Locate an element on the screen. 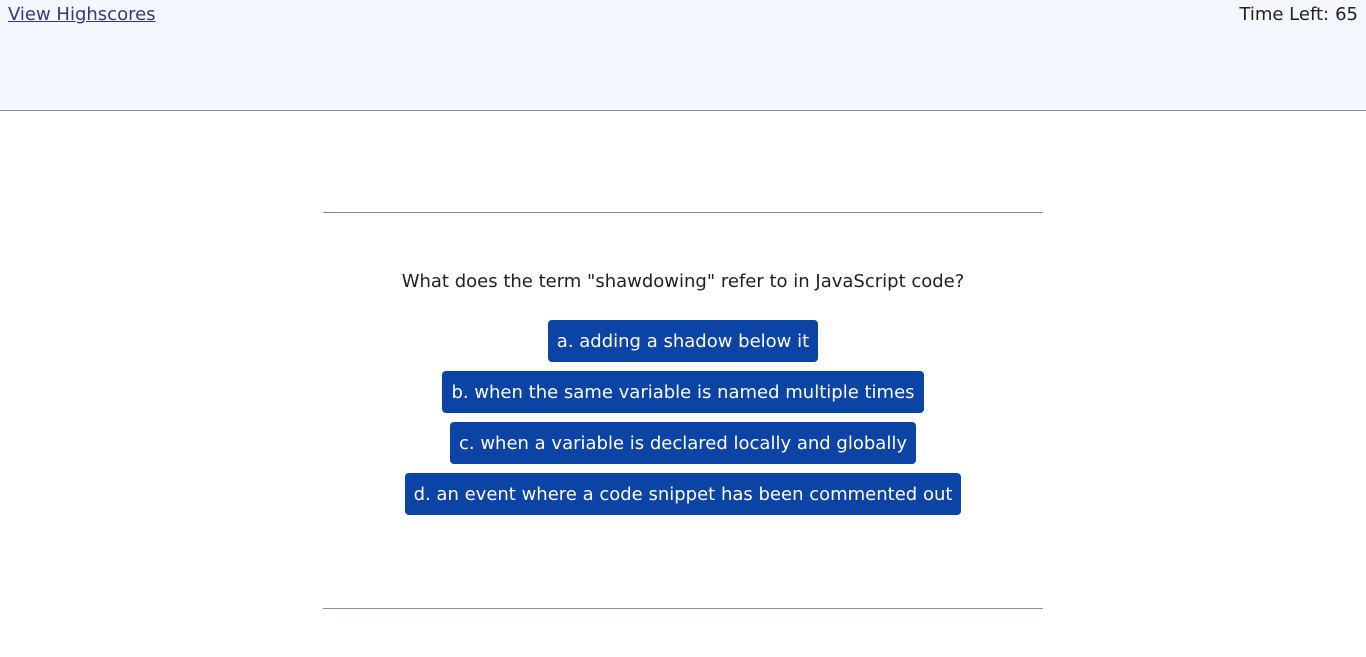  timer-label: Time Left: is located at coordinates (1284, 14).